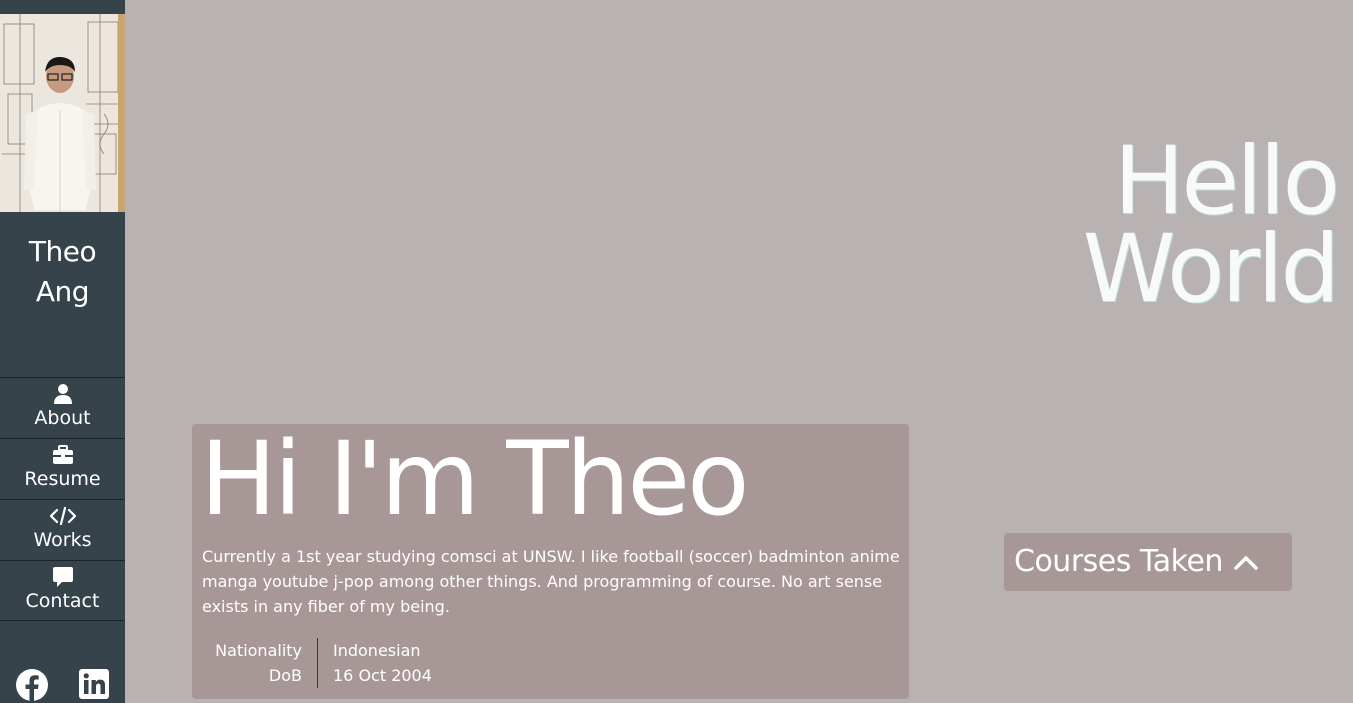 This screenshot has height=703, width=1353. I want to click on sidebar: Theo Ang About Resume Works Contact, so click(62, 351).